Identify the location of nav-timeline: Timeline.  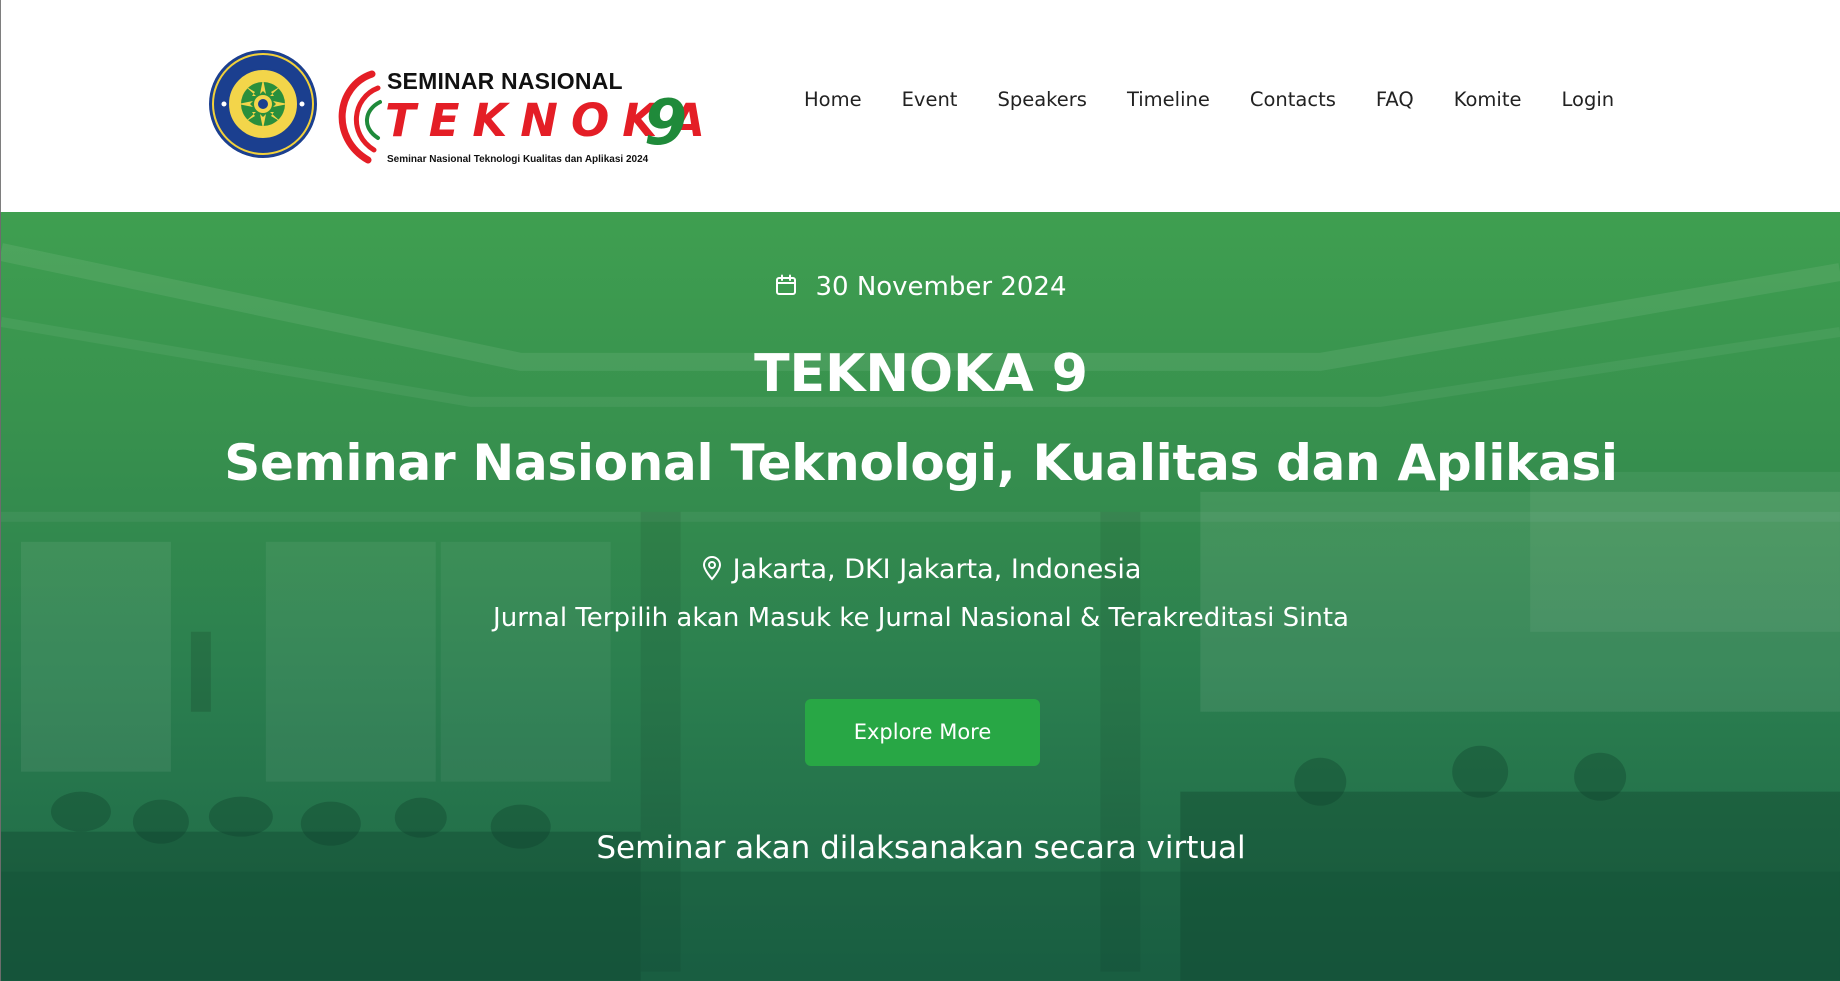
(1168, 99).